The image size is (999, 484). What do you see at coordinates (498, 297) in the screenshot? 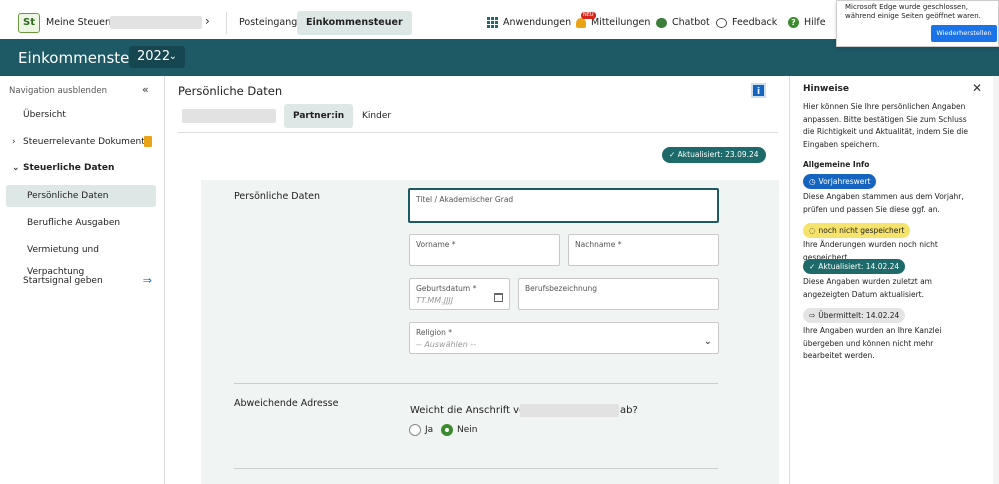
I see `calendar-icon` at bounding box center [498, 297].